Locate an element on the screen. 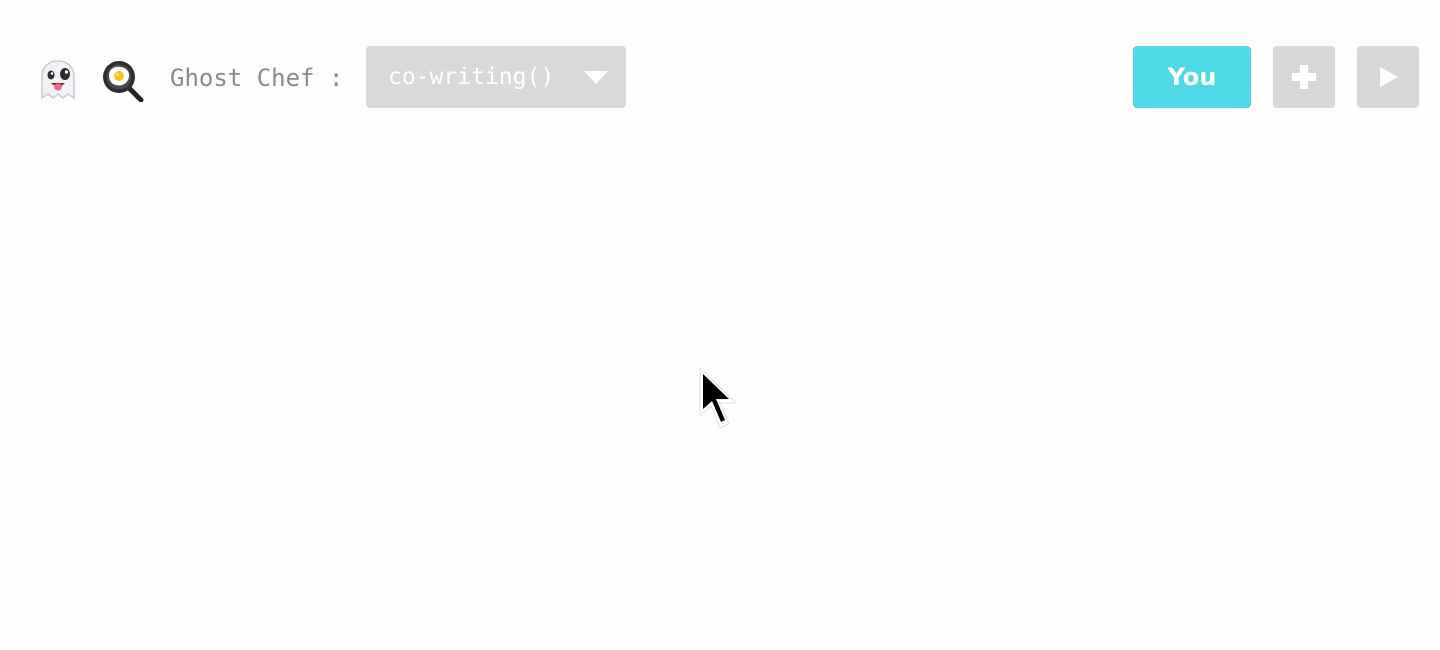 The image size is (1440, 650). mode-dropdown-value: co-writing() is located at coordinates (471, 77).